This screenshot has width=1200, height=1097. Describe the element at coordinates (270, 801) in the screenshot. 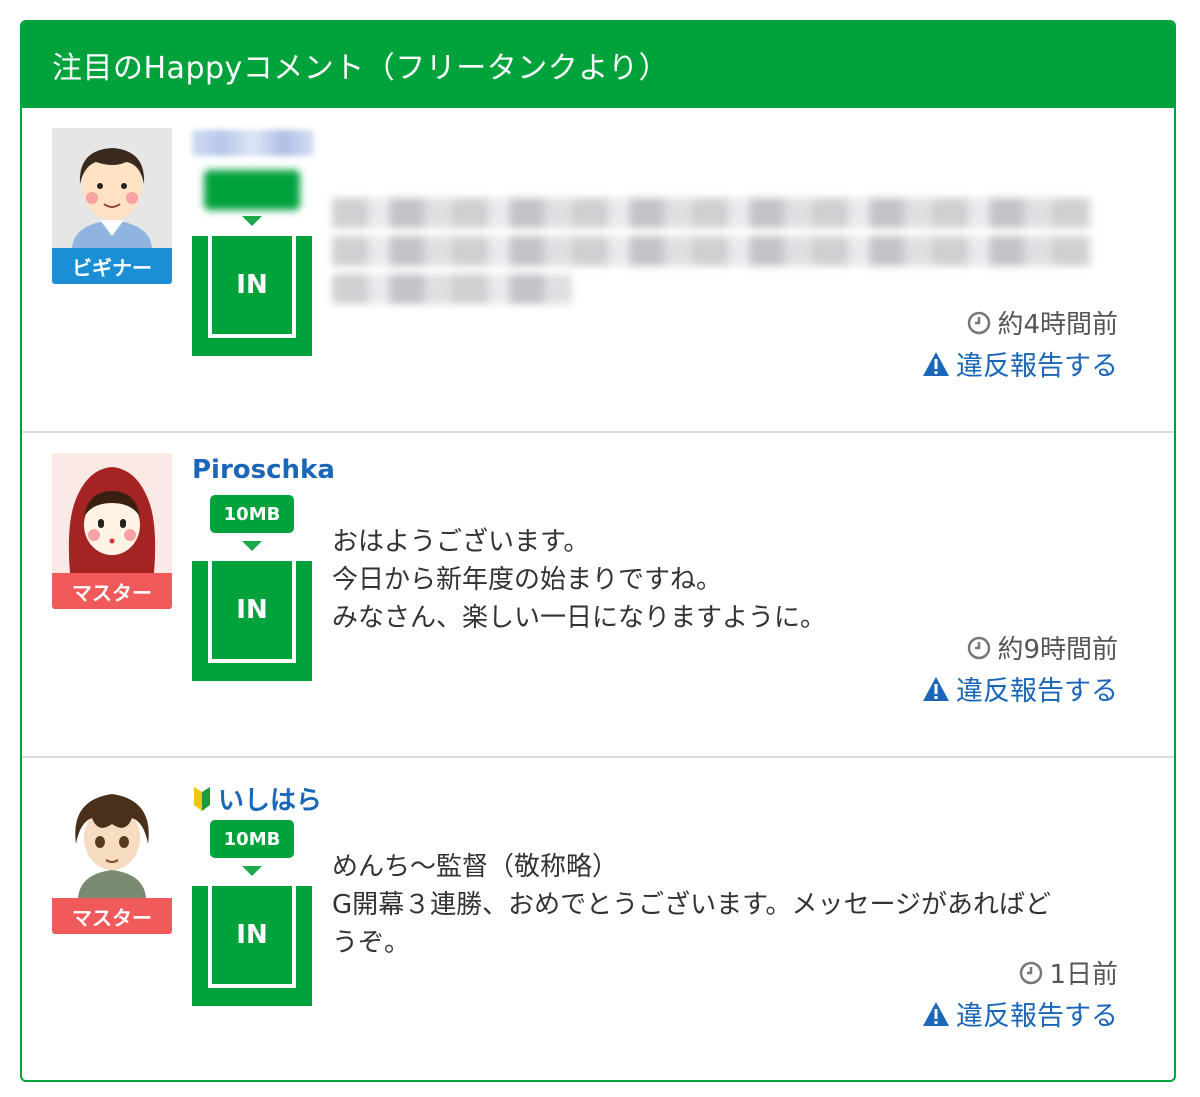

I see `username-text: いしはら` at that location.